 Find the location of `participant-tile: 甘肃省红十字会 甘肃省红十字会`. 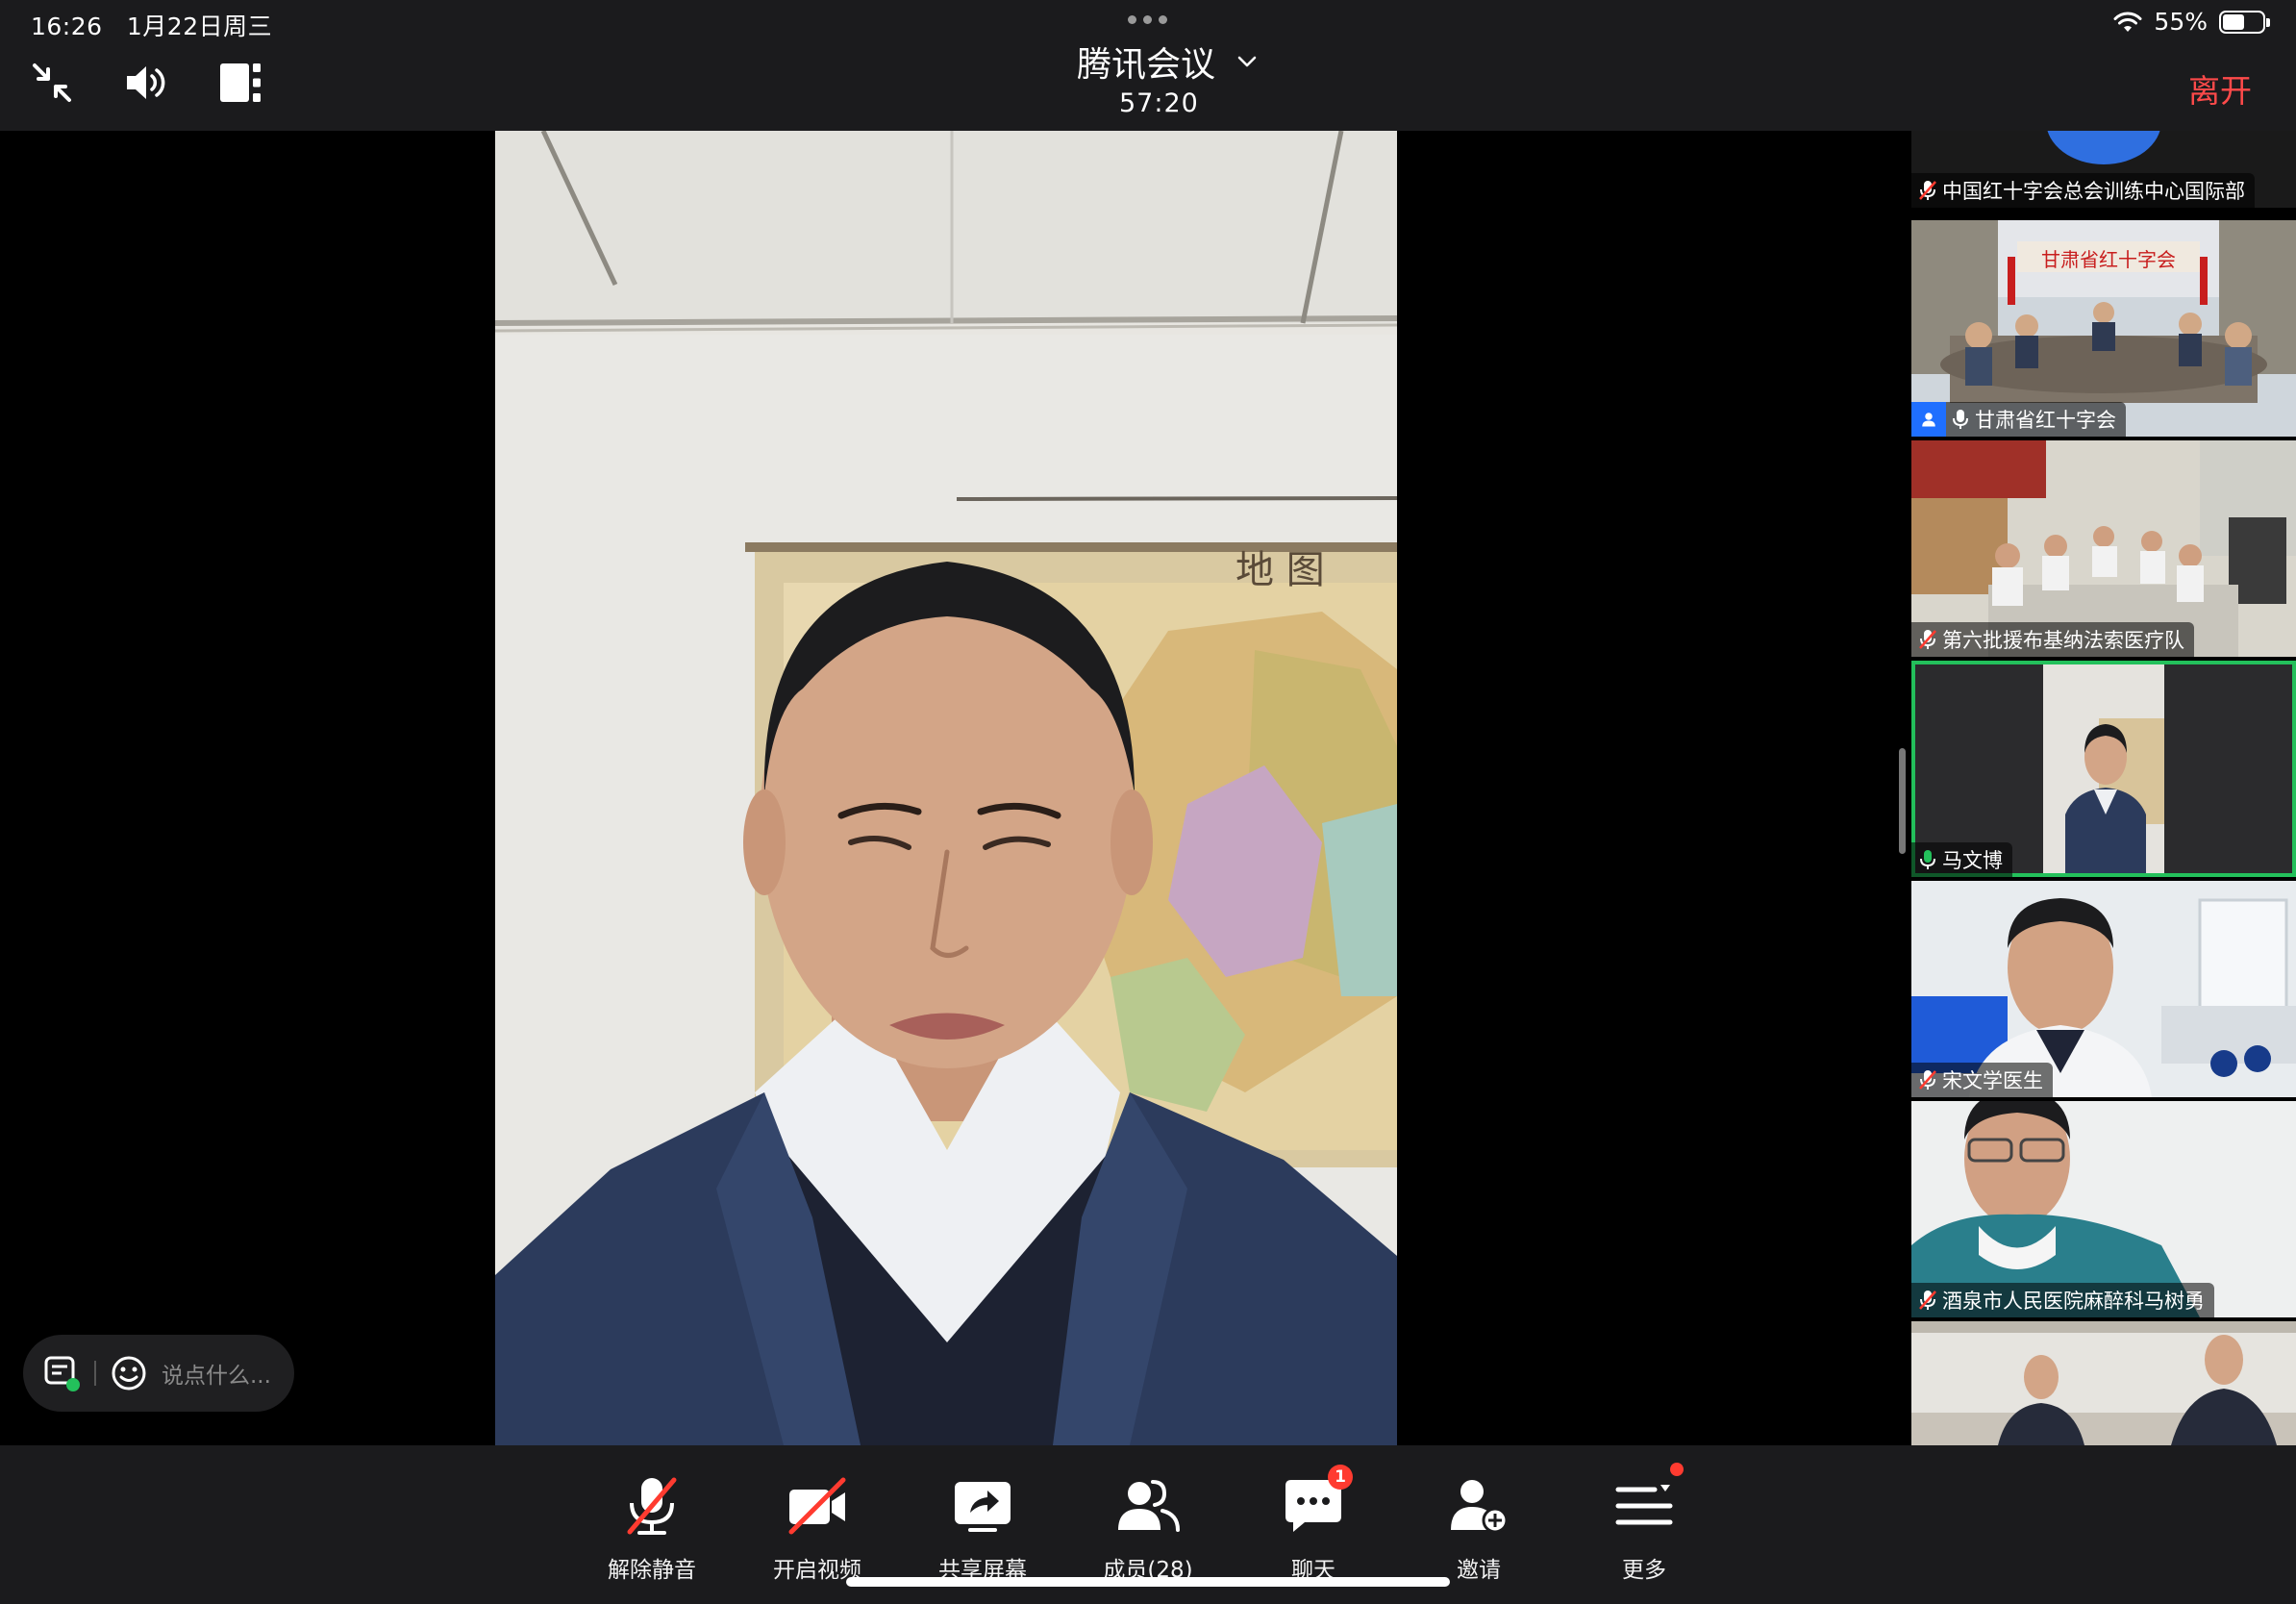

participant-tile: 甘肃省红十字会 甘肃省红十字会 is located at coordinates (2103, 328).